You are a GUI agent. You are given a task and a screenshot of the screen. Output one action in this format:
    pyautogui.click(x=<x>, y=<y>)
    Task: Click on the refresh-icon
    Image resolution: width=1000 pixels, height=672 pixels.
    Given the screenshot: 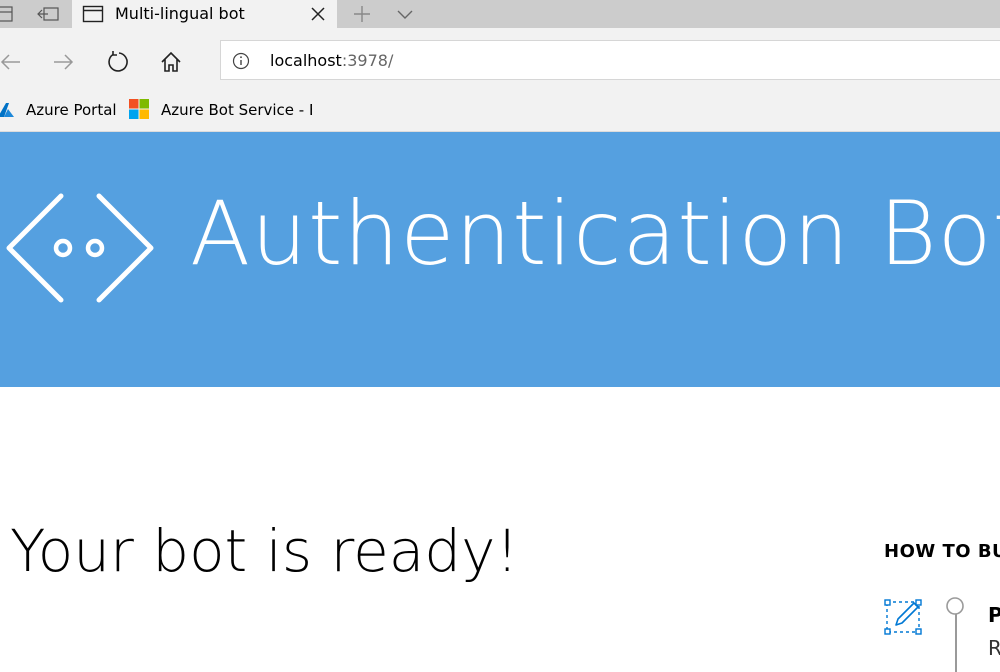 What is the action you would take?
    pyautogui.click(x=118, y=62)
    